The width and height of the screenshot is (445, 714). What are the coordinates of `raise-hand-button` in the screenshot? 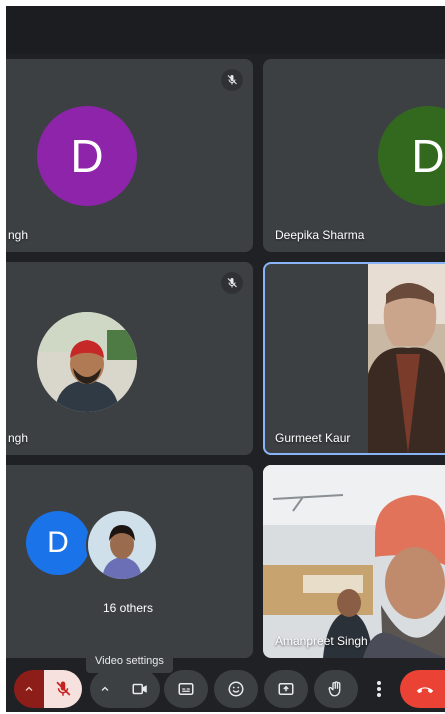 It's located at (336, 689).